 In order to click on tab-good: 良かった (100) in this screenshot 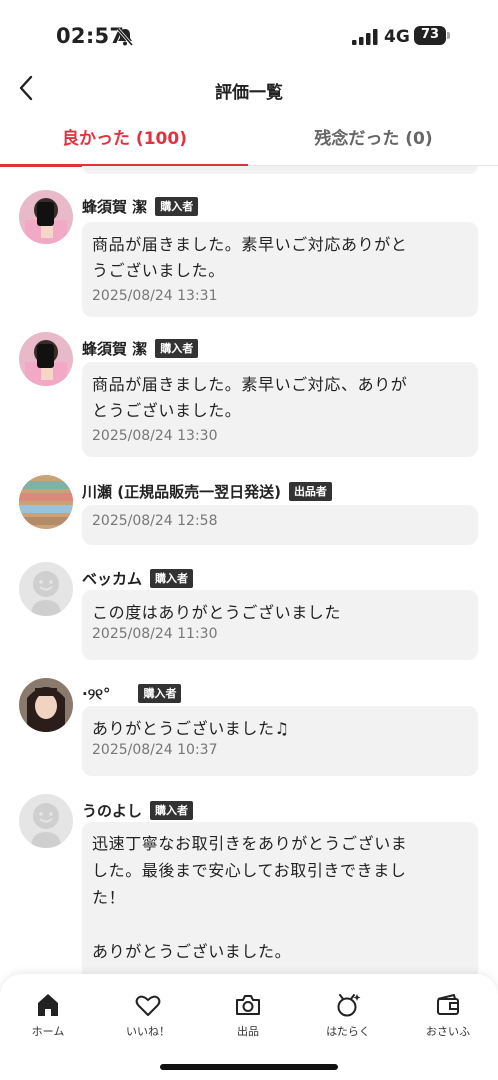, I will do `click(124, 140)`.